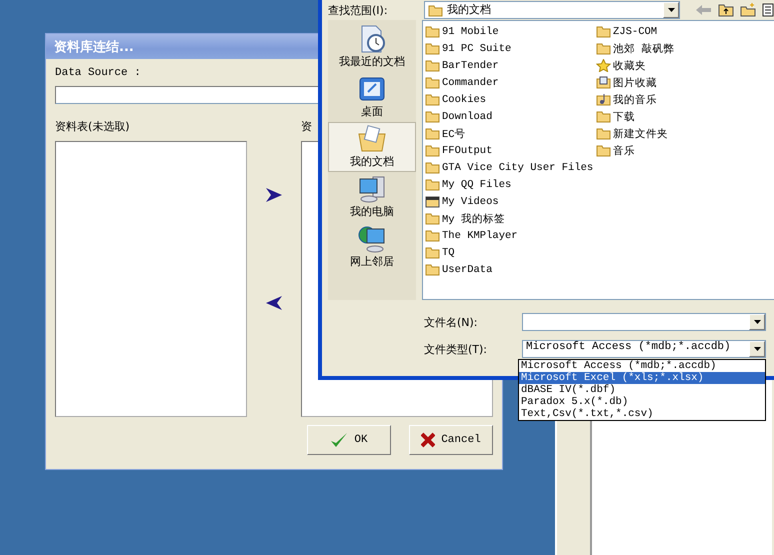  I want to click on file-item: Download, so click(510, 116).